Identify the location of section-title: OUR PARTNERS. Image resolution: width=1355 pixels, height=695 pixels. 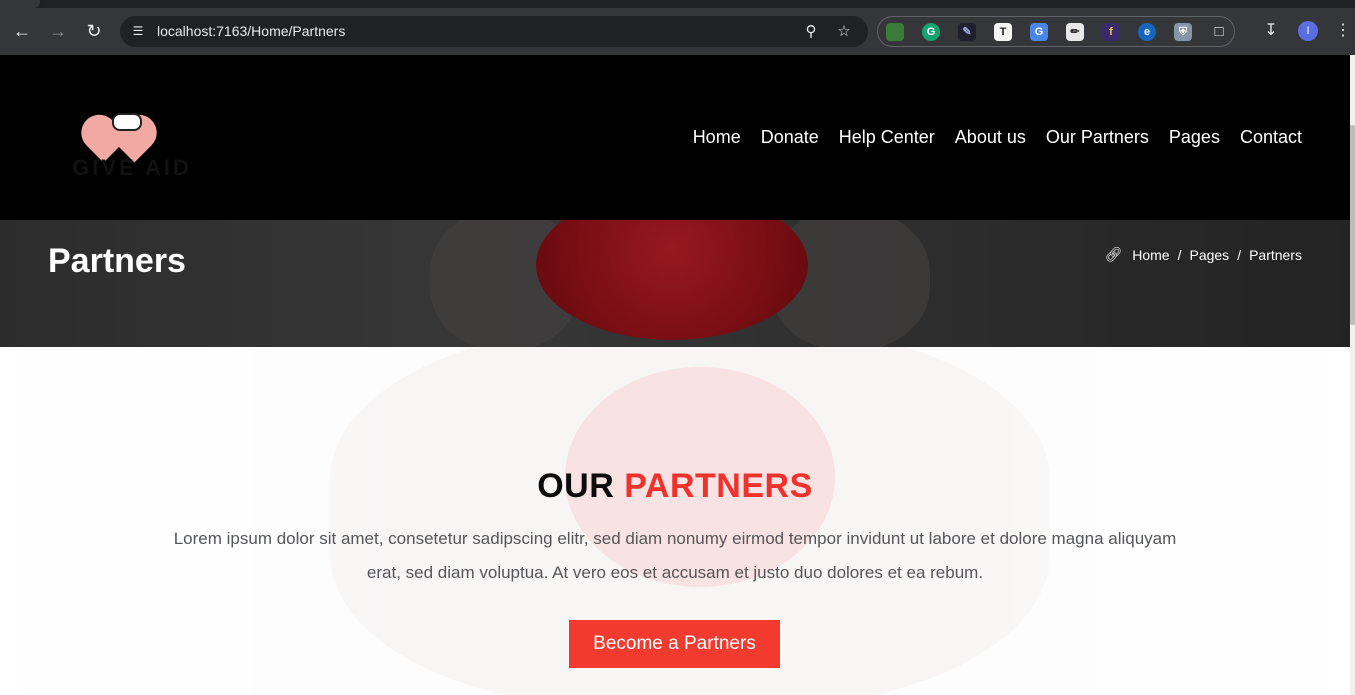
(675, 486).